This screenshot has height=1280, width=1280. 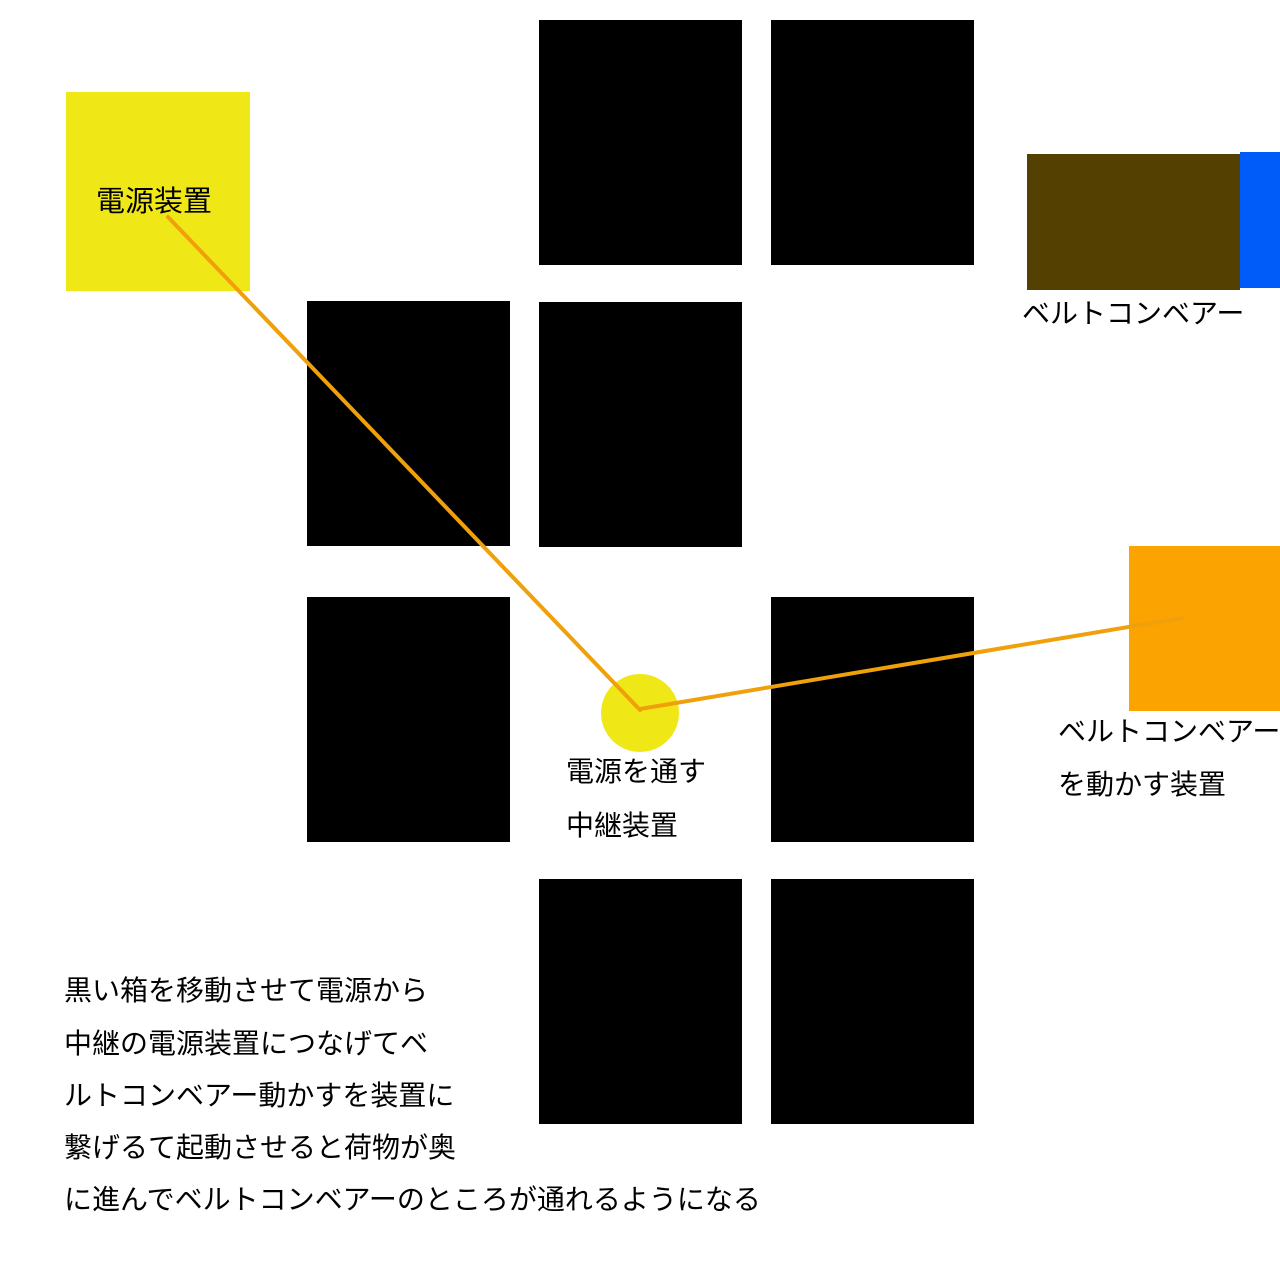 I want to click on description-line-2: 中継の電源装置につなげてベ, so click(x=246, y=1043).